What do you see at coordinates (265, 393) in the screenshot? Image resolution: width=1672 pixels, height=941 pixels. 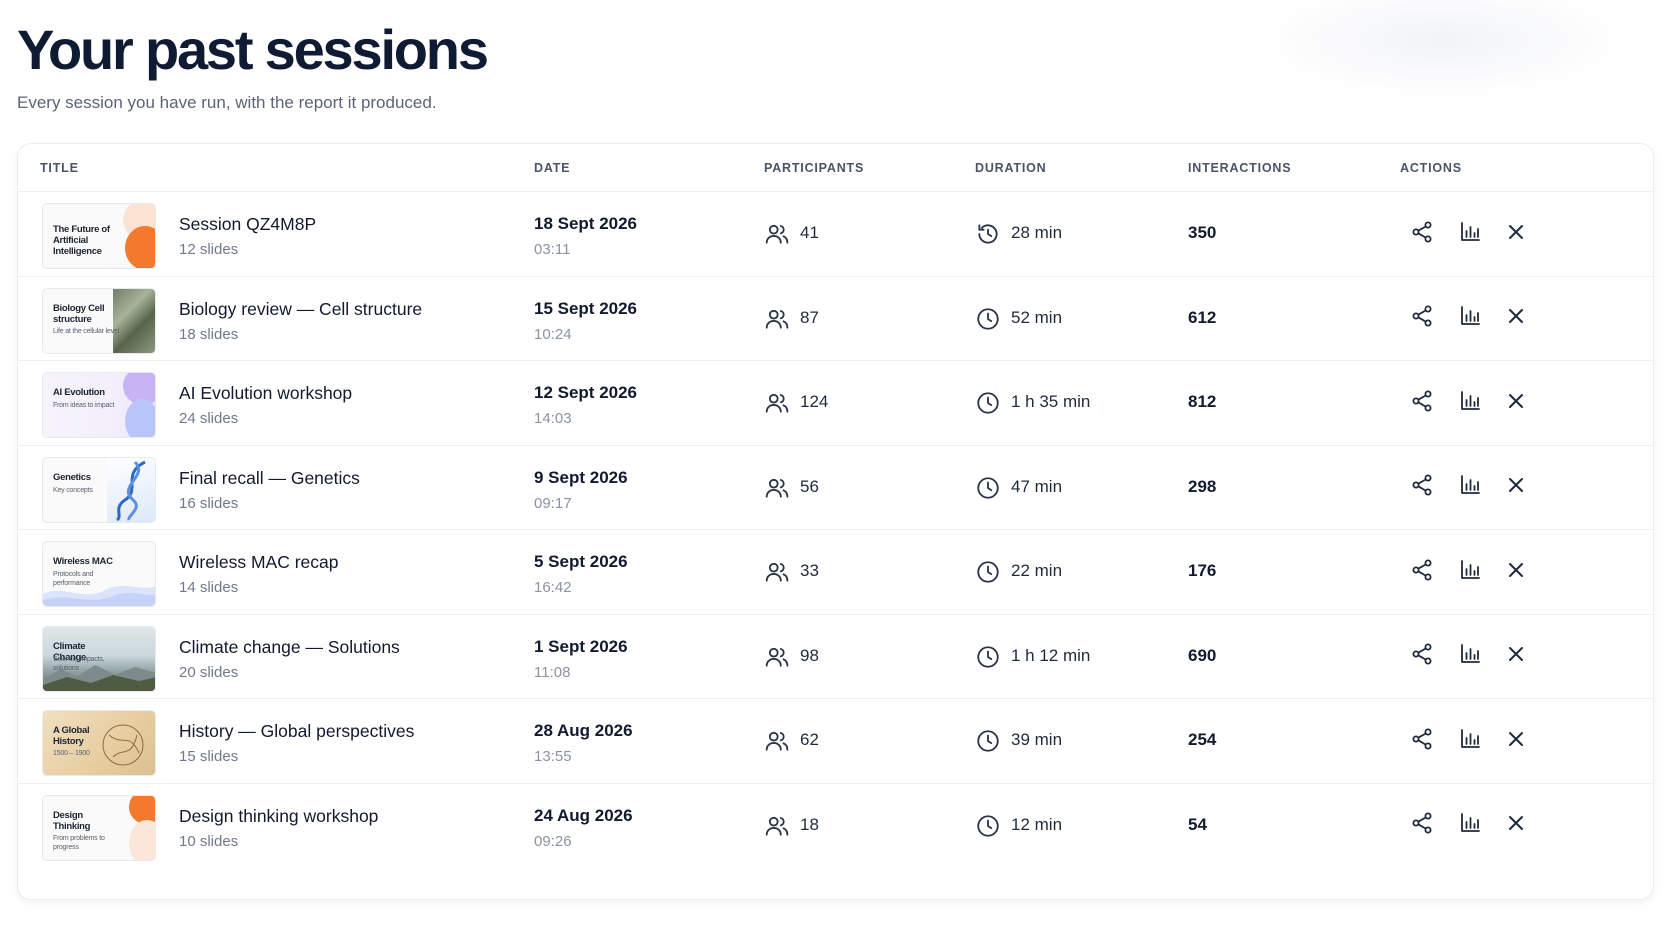 I see `session-title: AI Evolution workshop` at bounding box center [265, 393].